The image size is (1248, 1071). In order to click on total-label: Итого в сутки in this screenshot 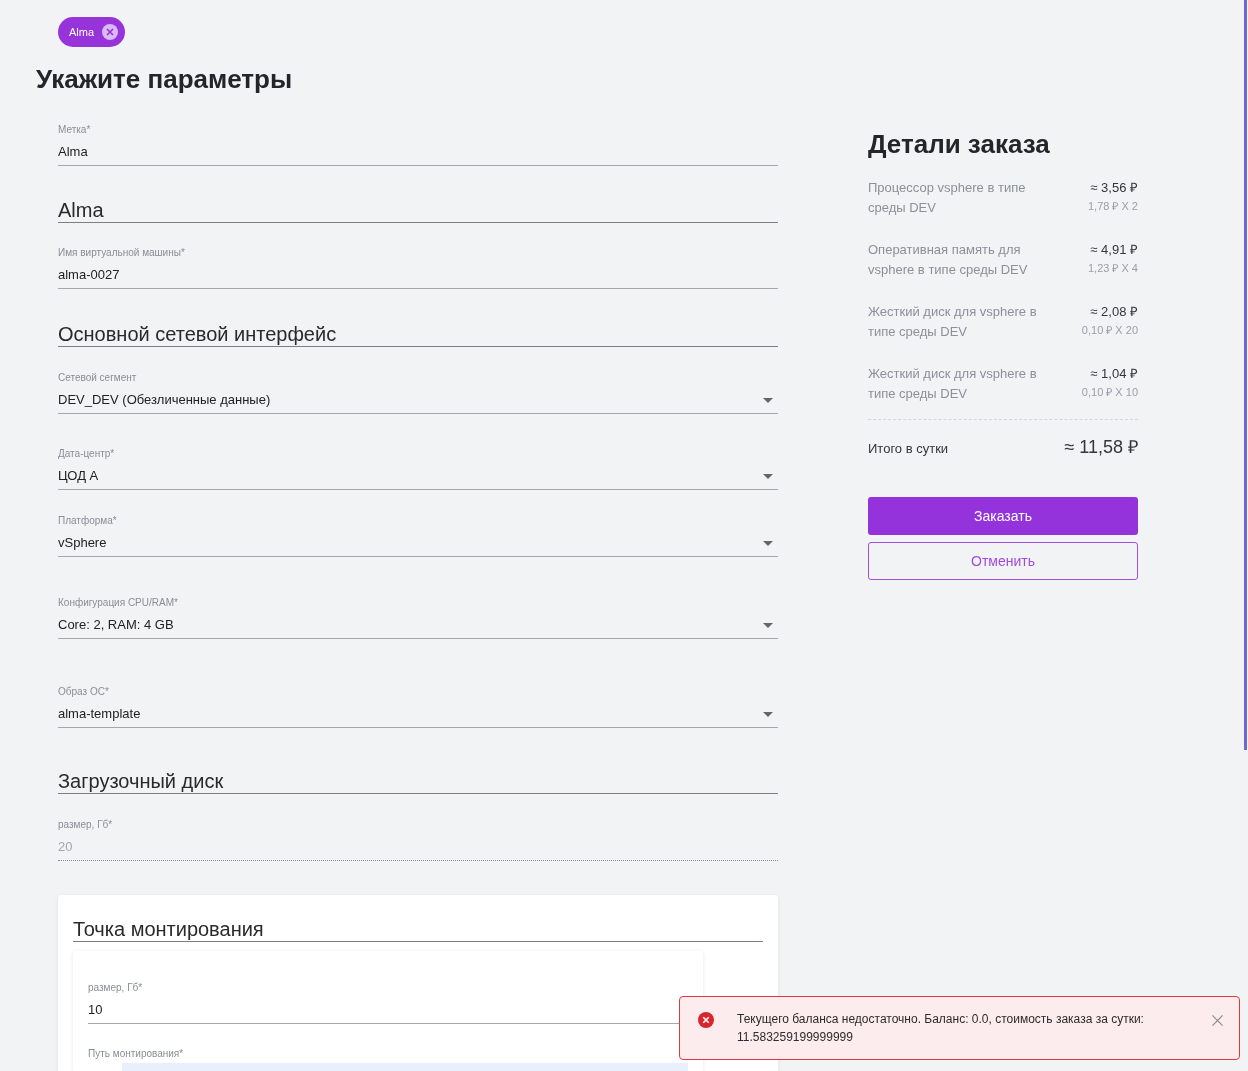, I will do `click(908, 448)`.